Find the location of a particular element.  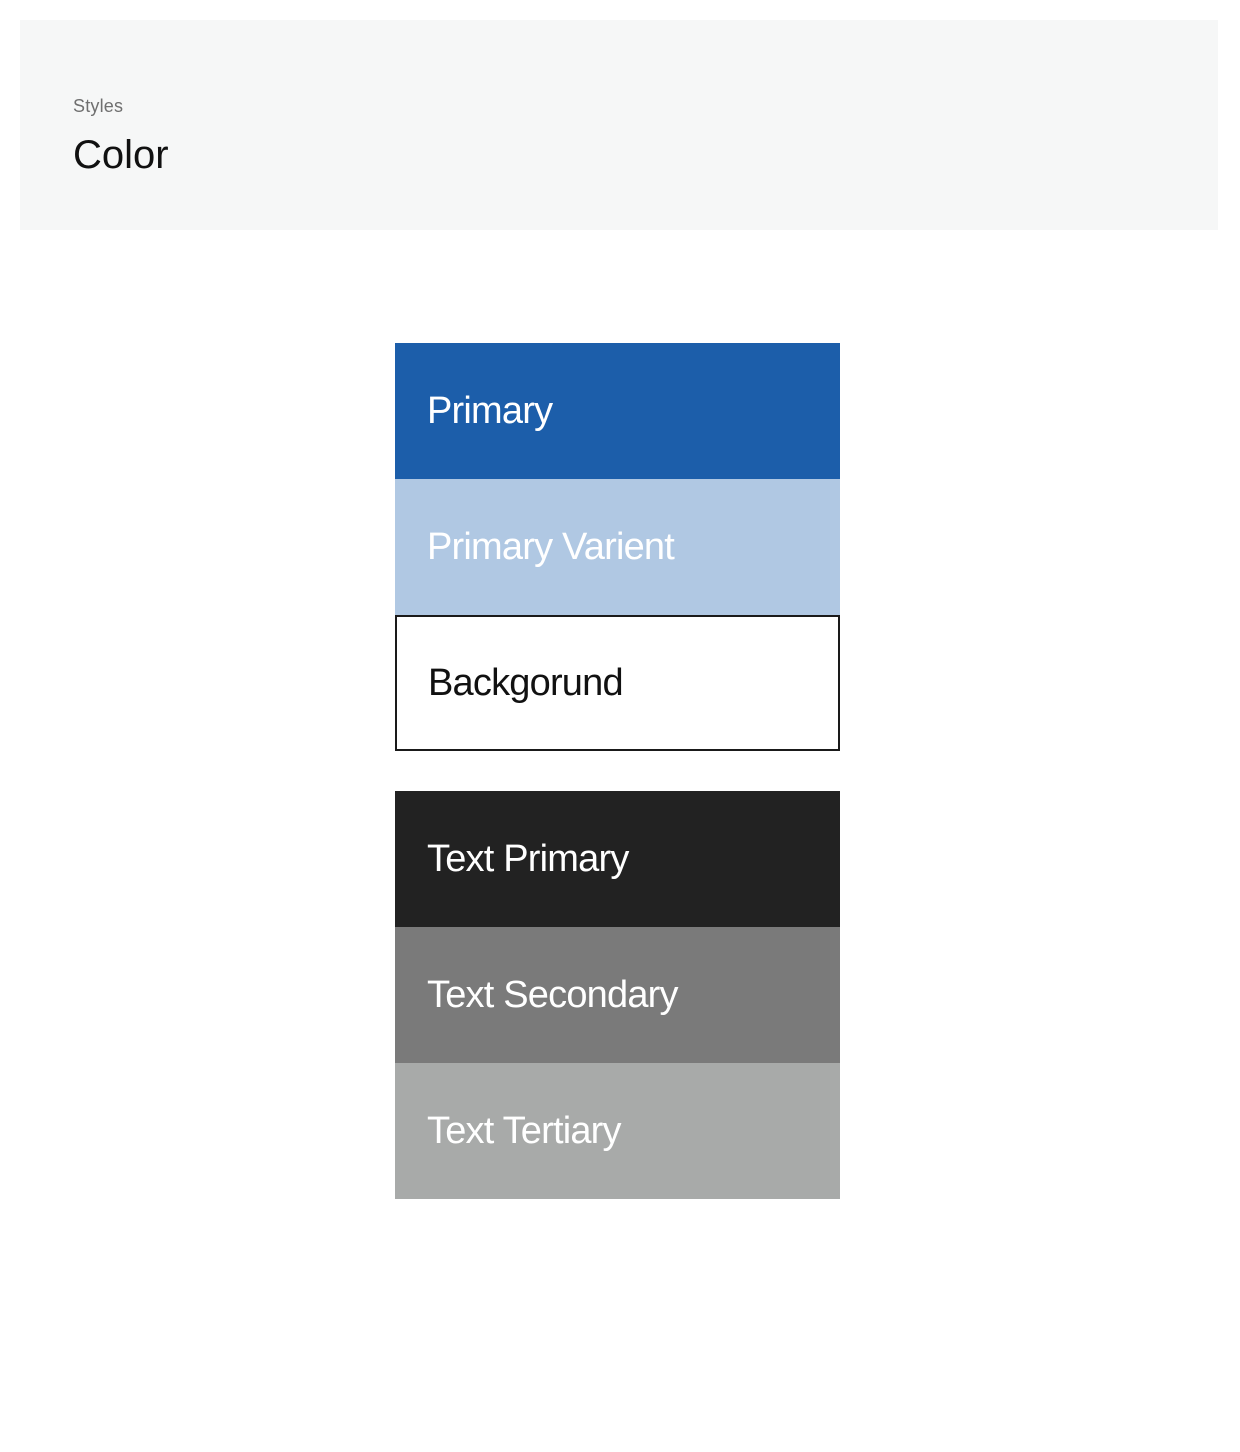

swatch-label: Primary is located at coordinates (490, 411).